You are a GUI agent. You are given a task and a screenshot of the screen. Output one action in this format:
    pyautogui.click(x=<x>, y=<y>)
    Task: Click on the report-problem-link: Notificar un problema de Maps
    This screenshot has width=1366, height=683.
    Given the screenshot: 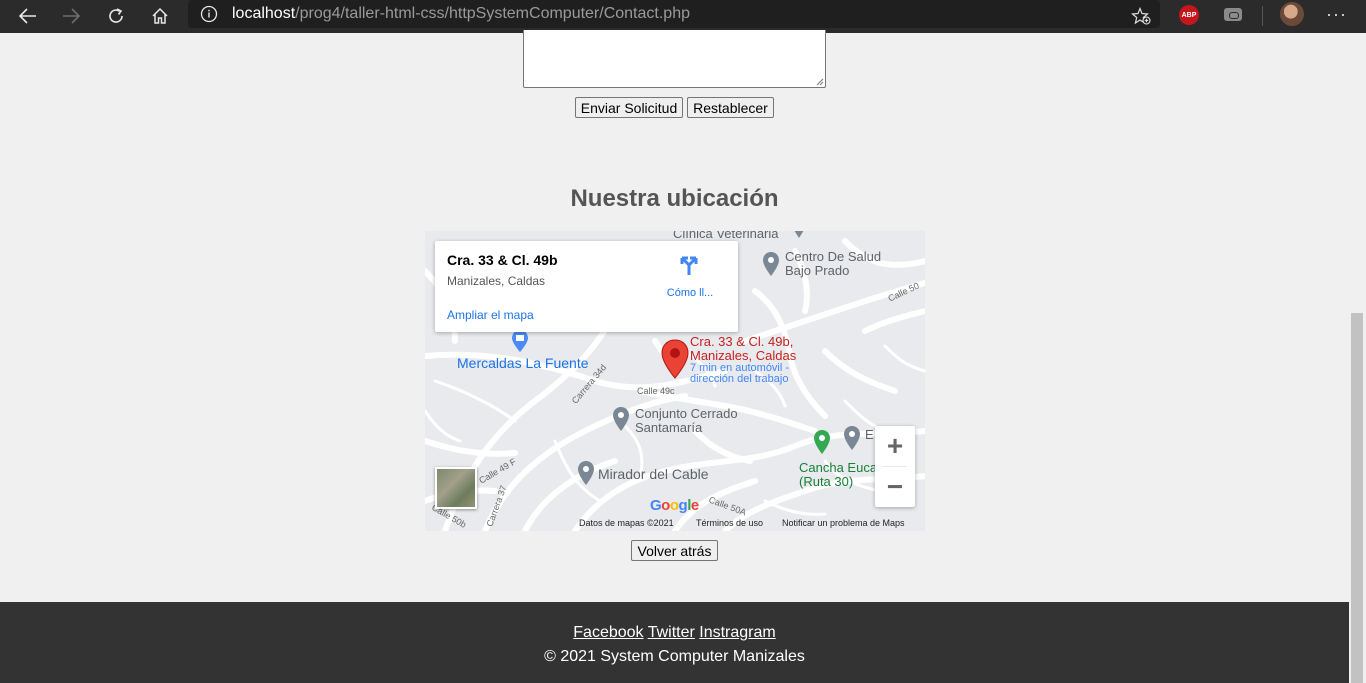 What is the action you would take?
    pyautogui.click(x=843, y=523)
    